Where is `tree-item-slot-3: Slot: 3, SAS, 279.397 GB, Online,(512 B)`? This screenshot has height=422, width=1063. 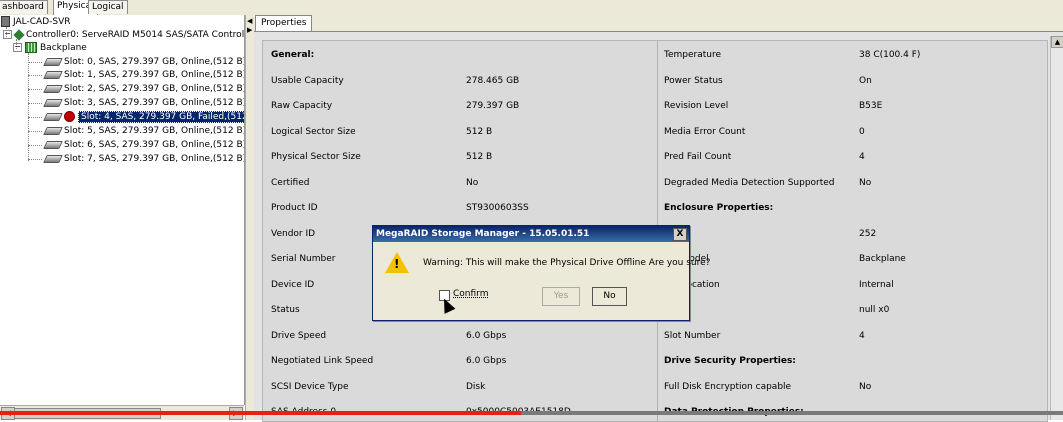 tree-item-slot-3: Slot: 3, SAS, 279.397 GB, Online,(512 B) is located at coordinates (143, 103).